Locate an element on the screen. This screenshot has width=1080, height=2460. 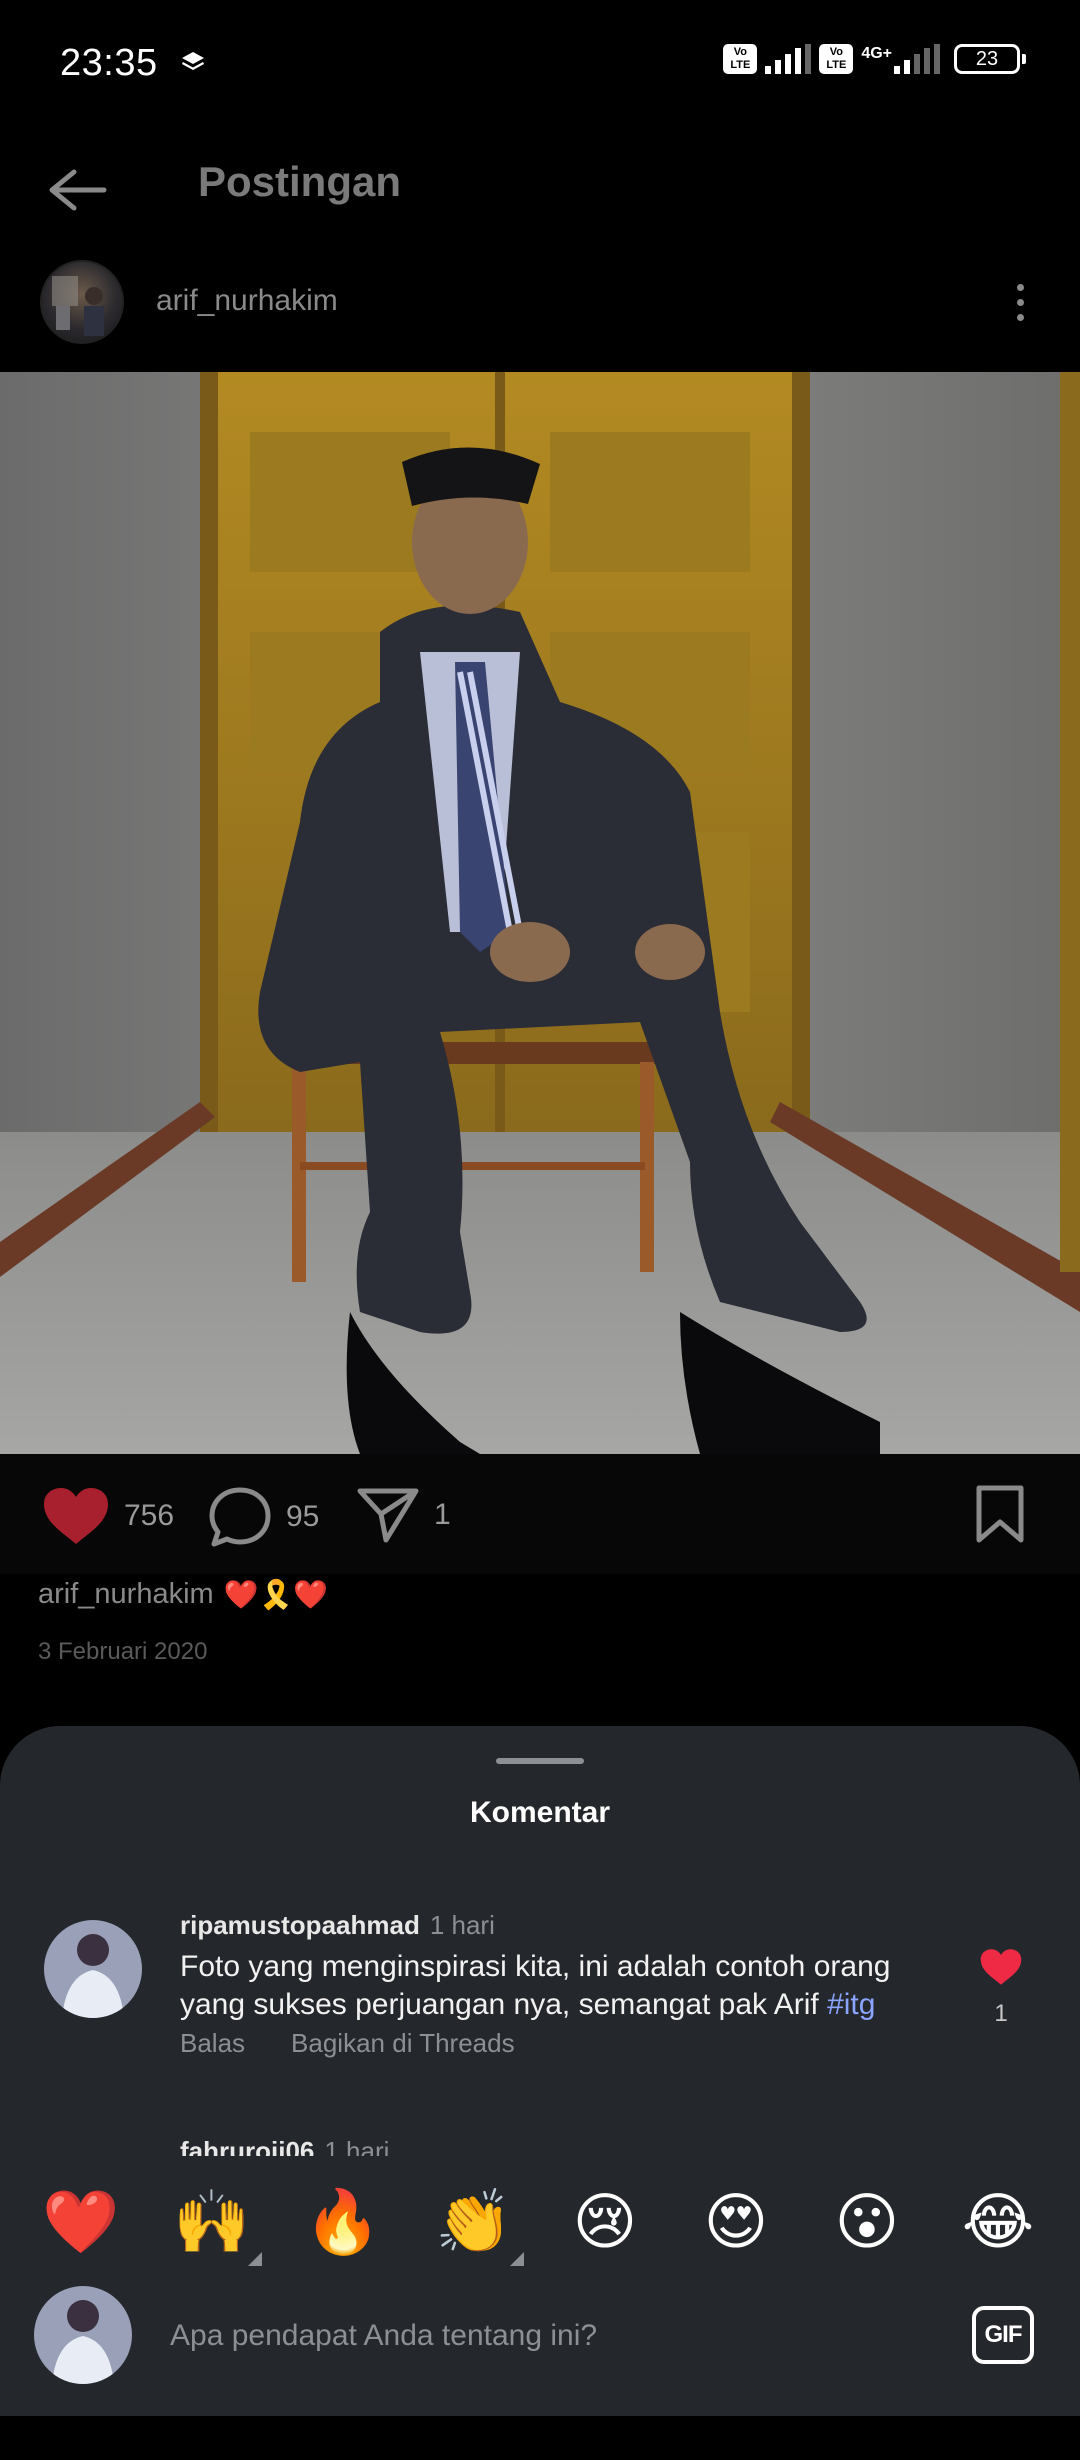
reaction-laughing-icon: 😂 is located at coordinates (998, 2222).